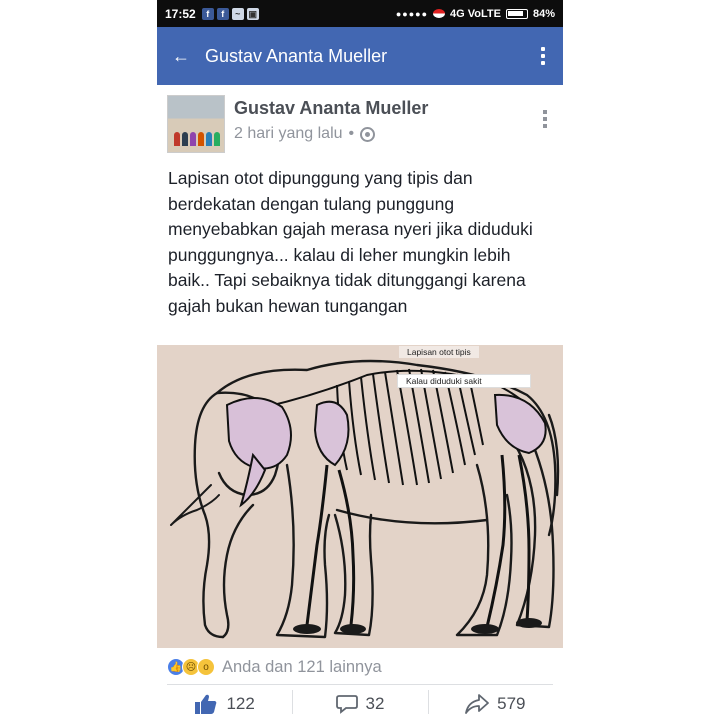  What do you see at coordinates (252, 13) in the screenshot?
I see `gallery-icon: ▣` at bounding box center [252, 13].